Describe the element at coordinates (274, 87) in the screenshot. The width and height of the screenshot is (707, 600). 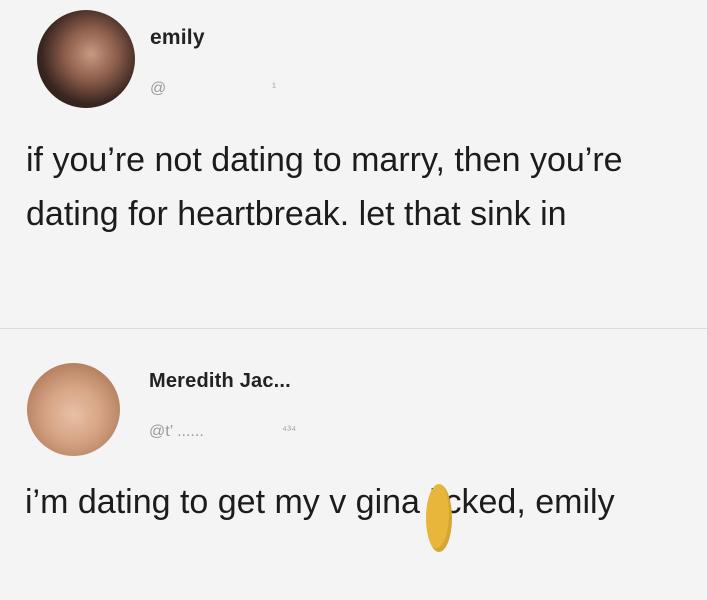
I see `handle-extra: ¹` at that location.